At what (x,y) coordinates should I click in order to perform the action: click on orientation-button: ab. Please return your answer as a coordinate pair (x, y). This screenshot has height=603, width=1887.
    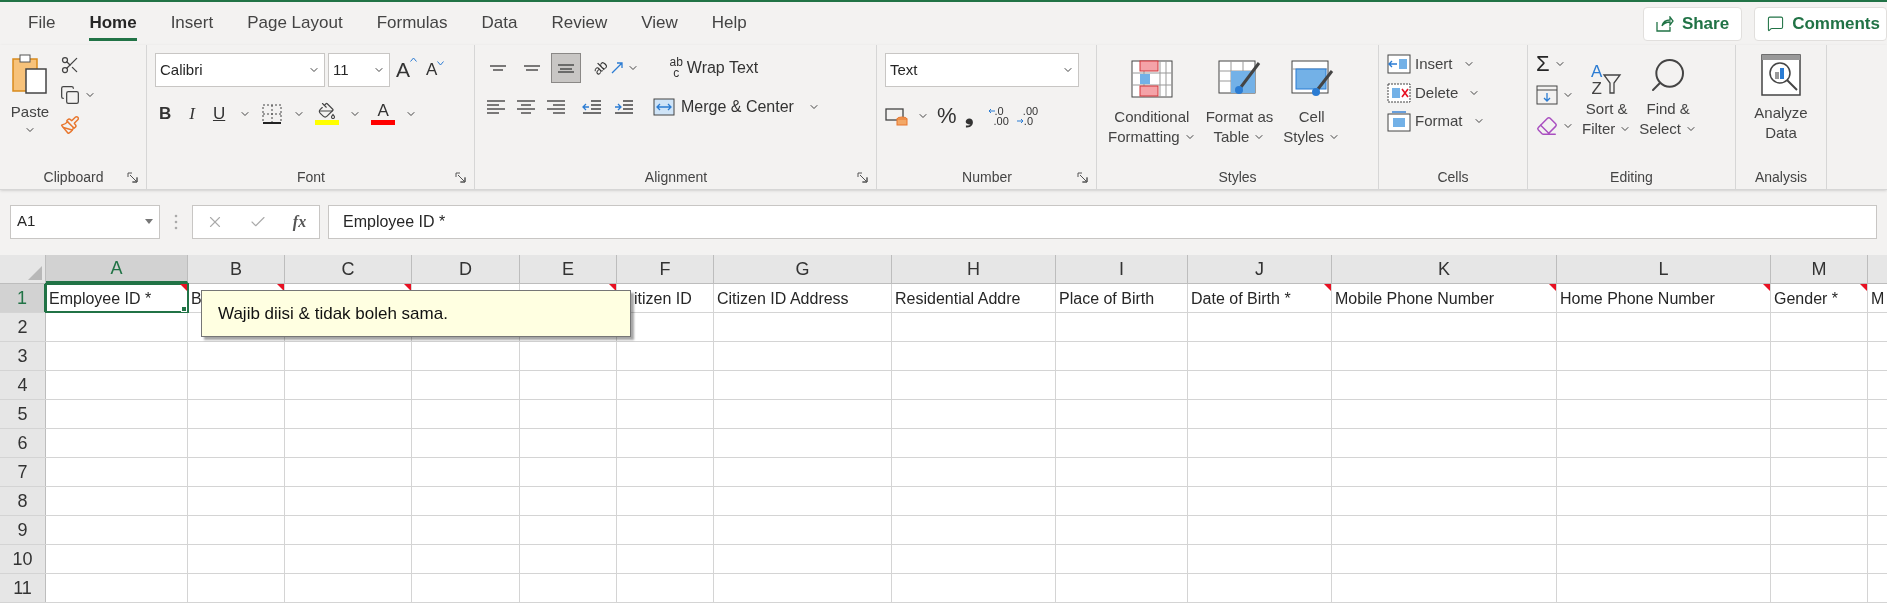
    Looking at the image, I should click on (616, 68).